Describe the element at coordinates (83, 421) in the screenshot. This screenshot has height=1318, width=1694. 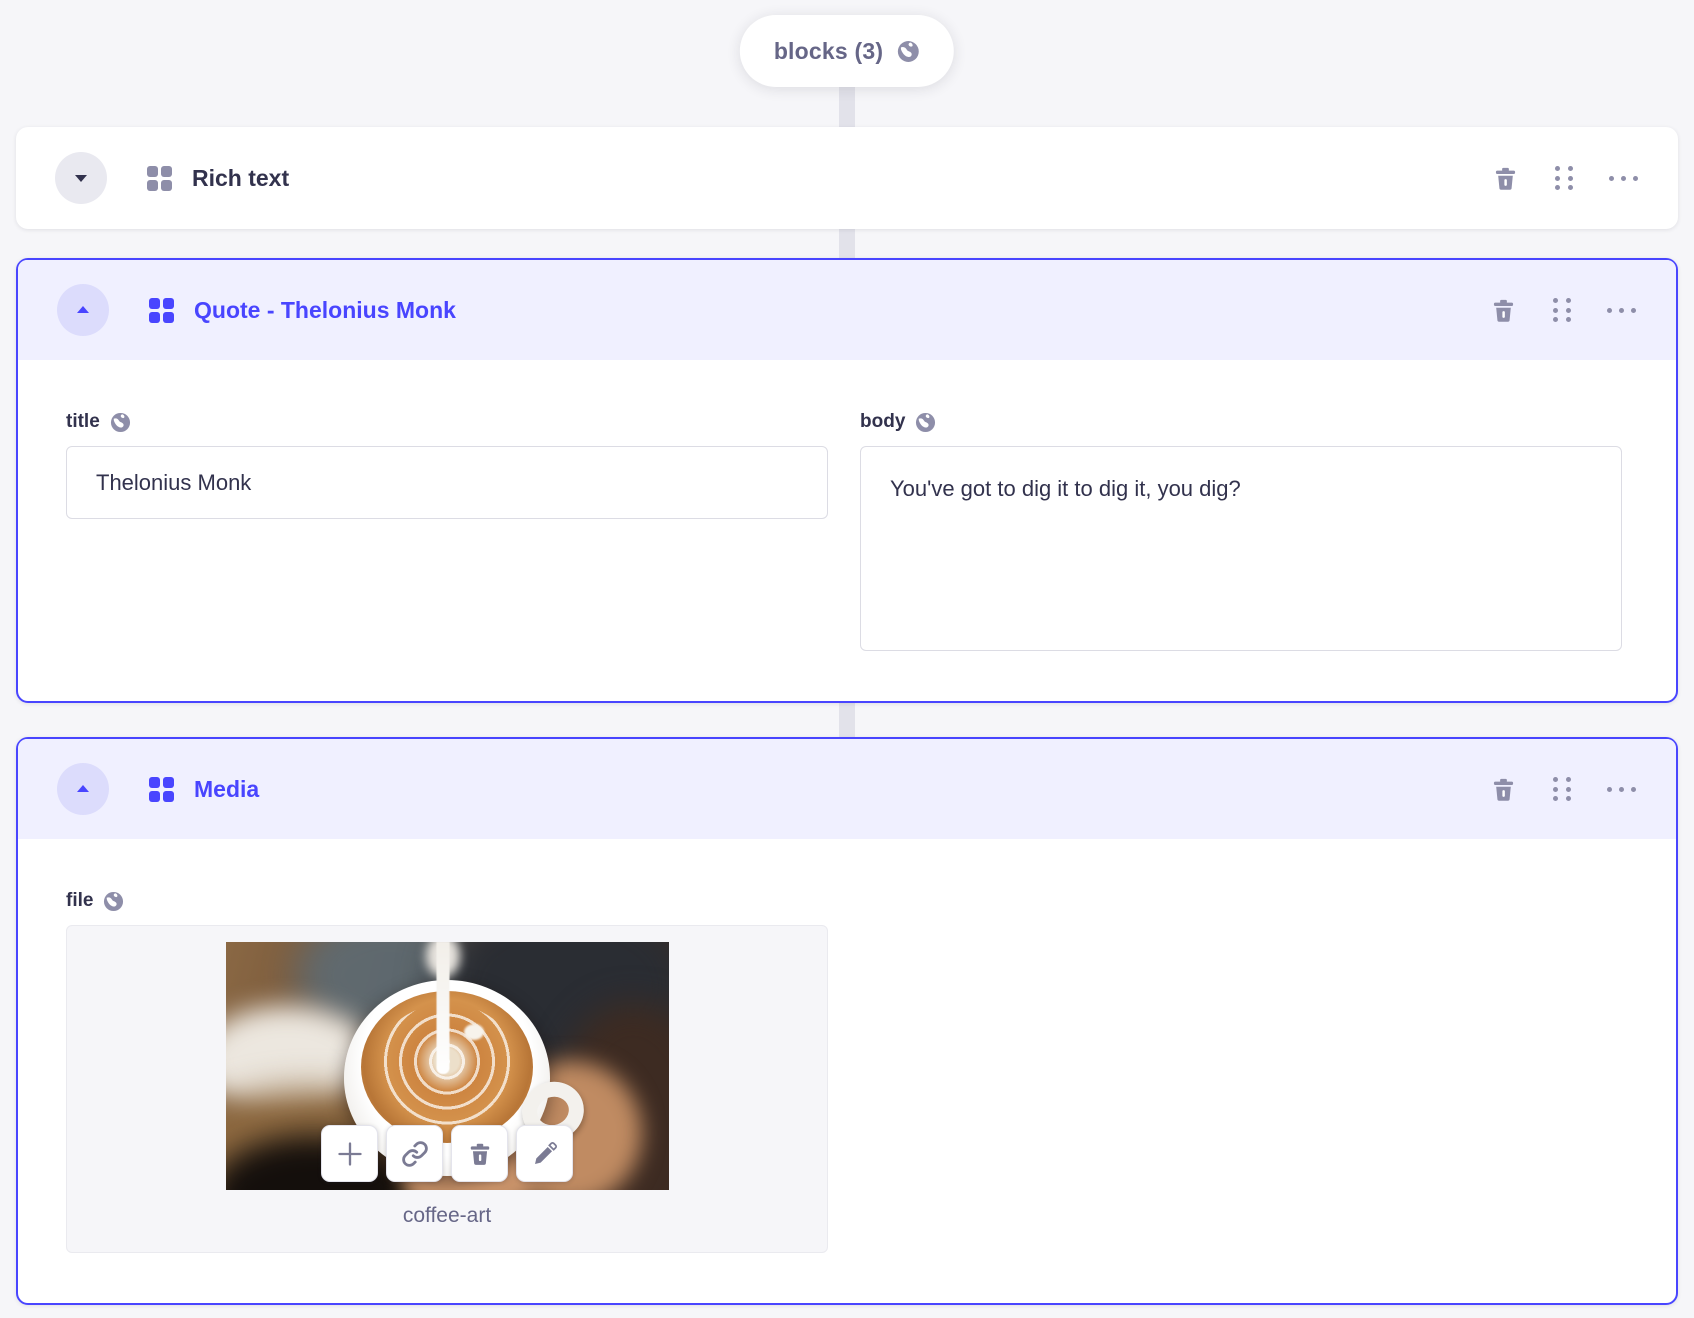
I see `field-label: title` at that location.